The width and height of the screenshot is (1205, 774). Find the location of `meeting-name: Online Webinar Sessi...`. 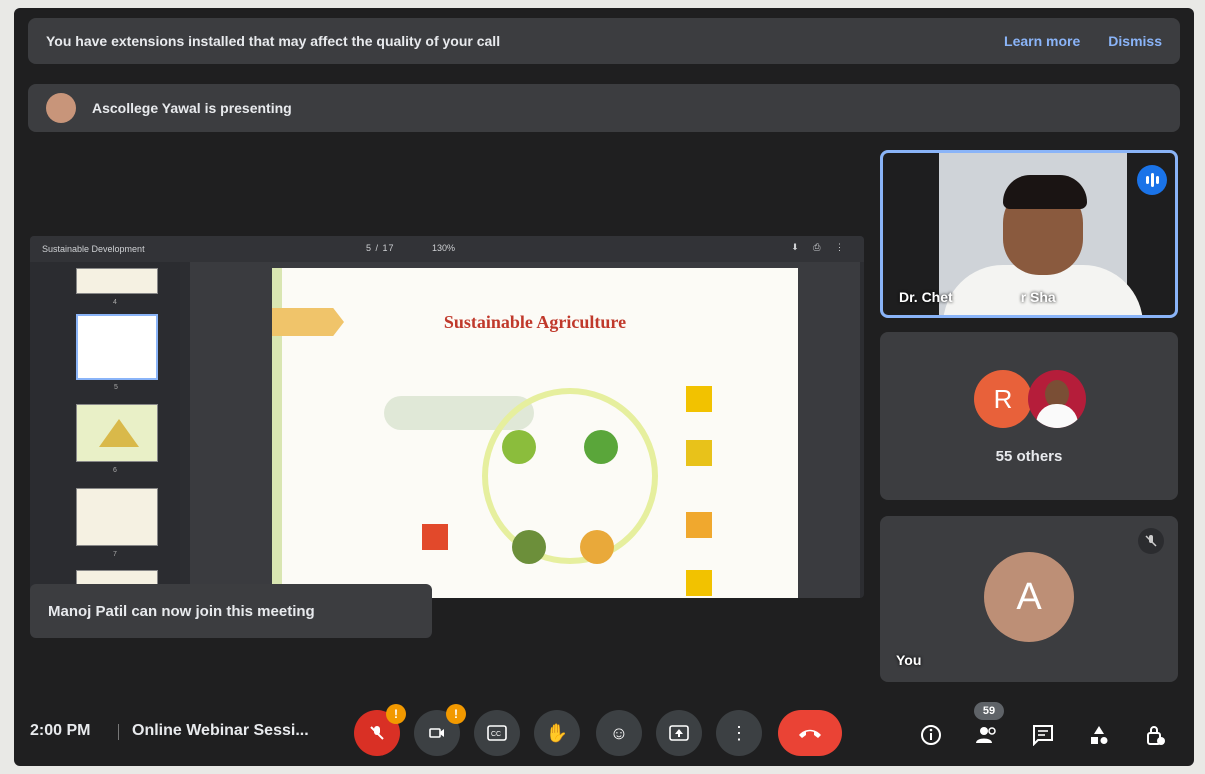

meeting-name: Online Webinar Sessi... is located at coordinates (220, 730).